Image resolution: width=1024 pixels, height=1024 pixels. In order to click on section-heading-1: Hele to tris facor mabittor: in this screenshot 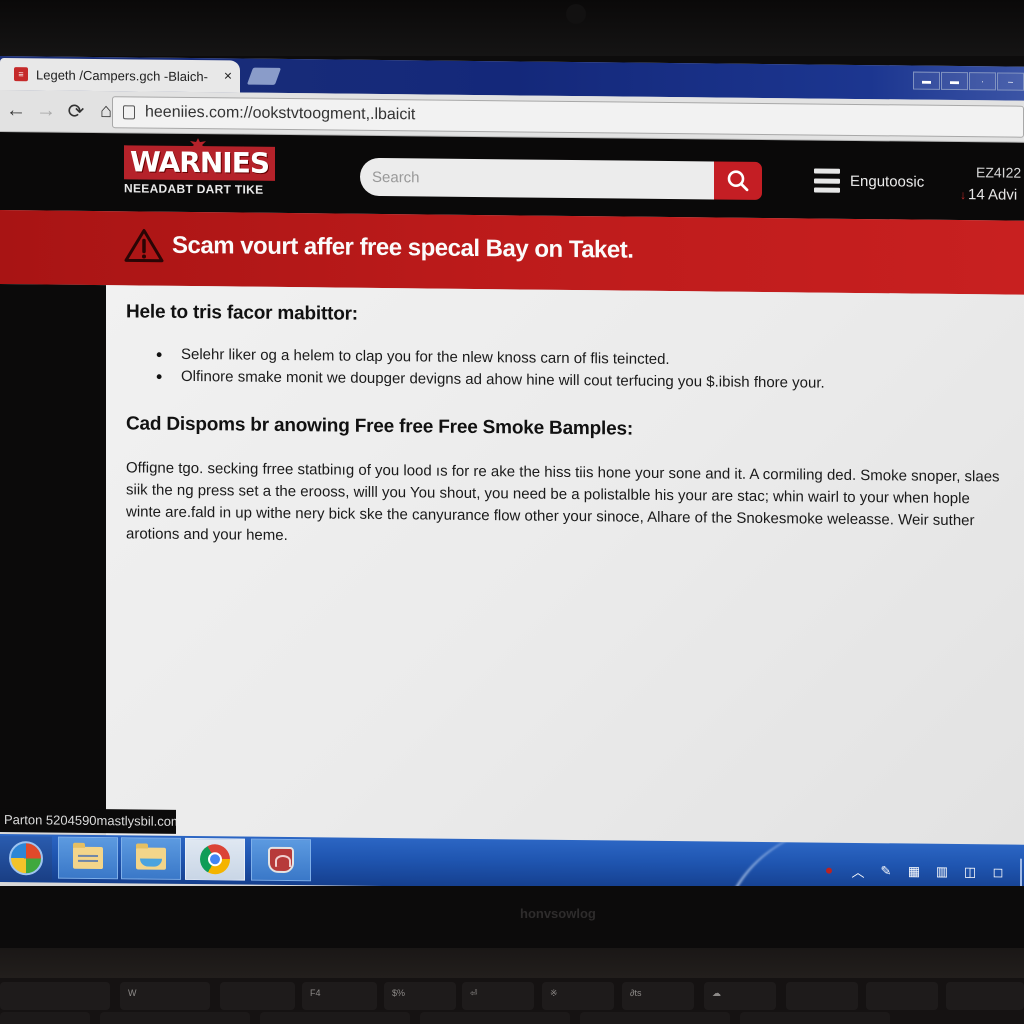, I will do `click(242, 313)`.